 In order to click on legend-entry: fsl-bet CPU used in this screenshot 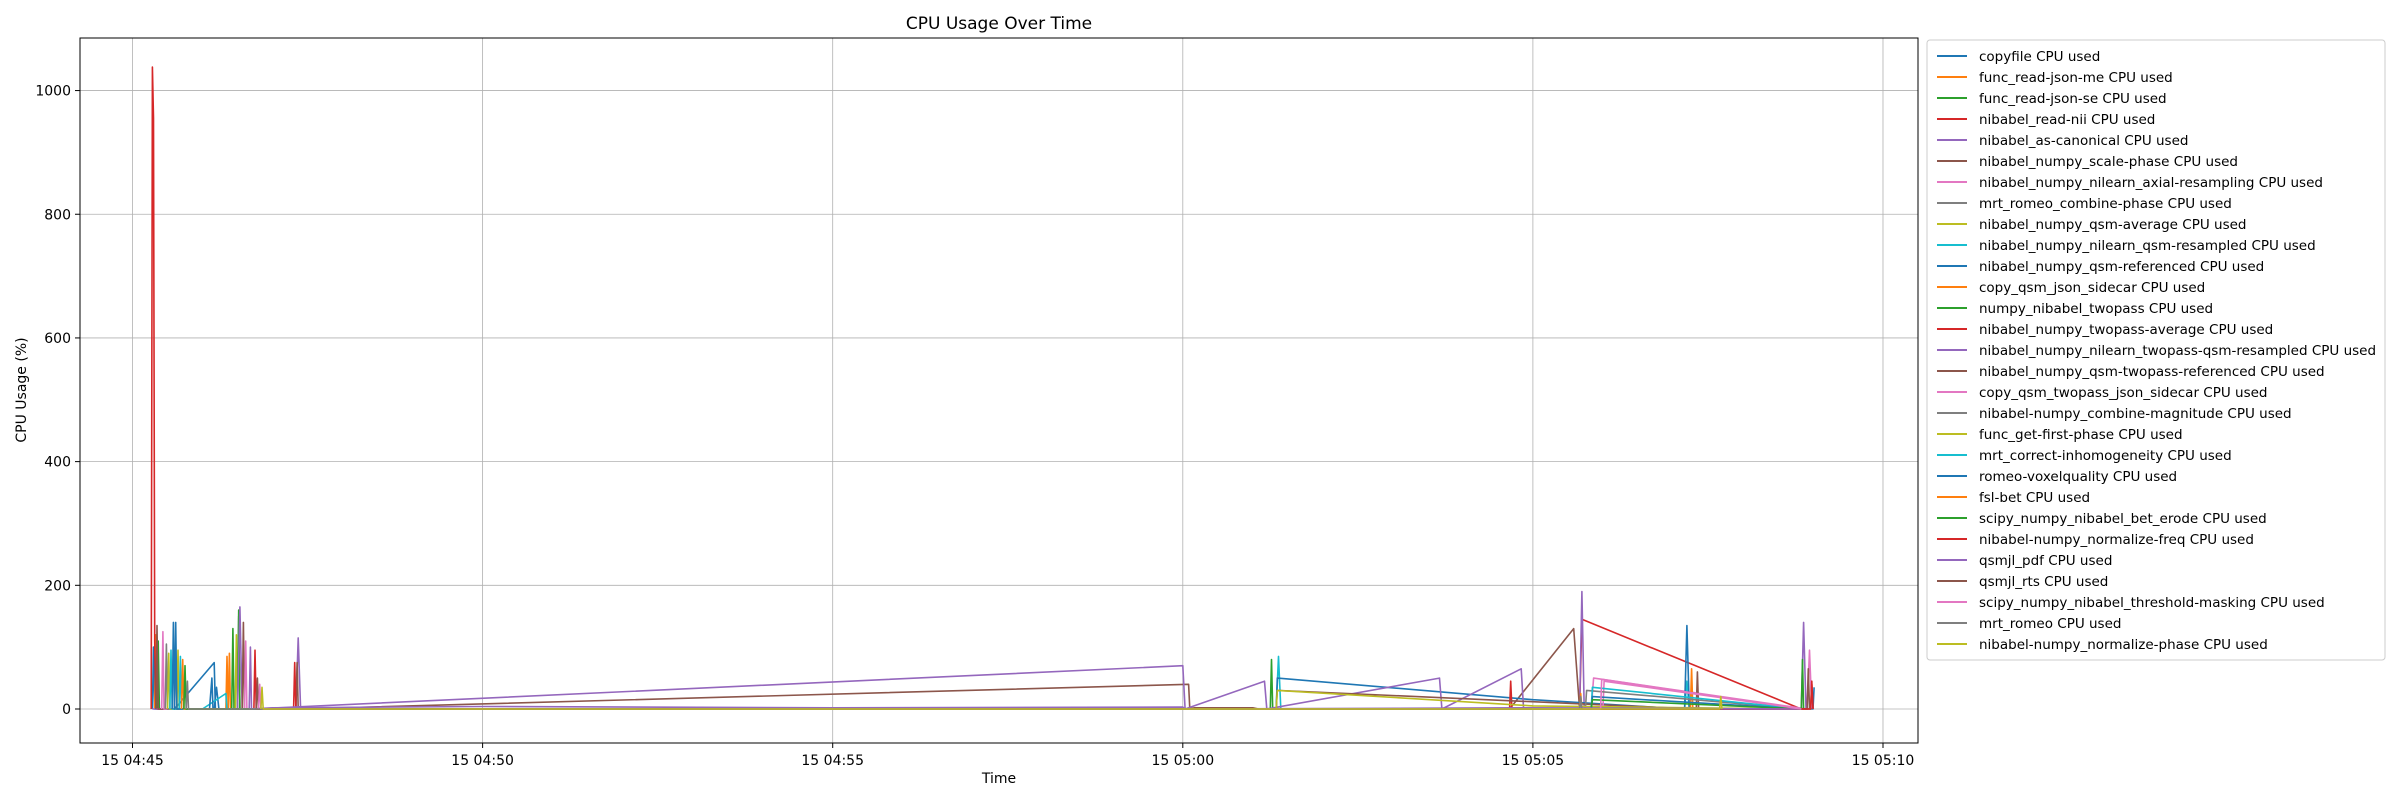, I will do `click(2034, 498)`.